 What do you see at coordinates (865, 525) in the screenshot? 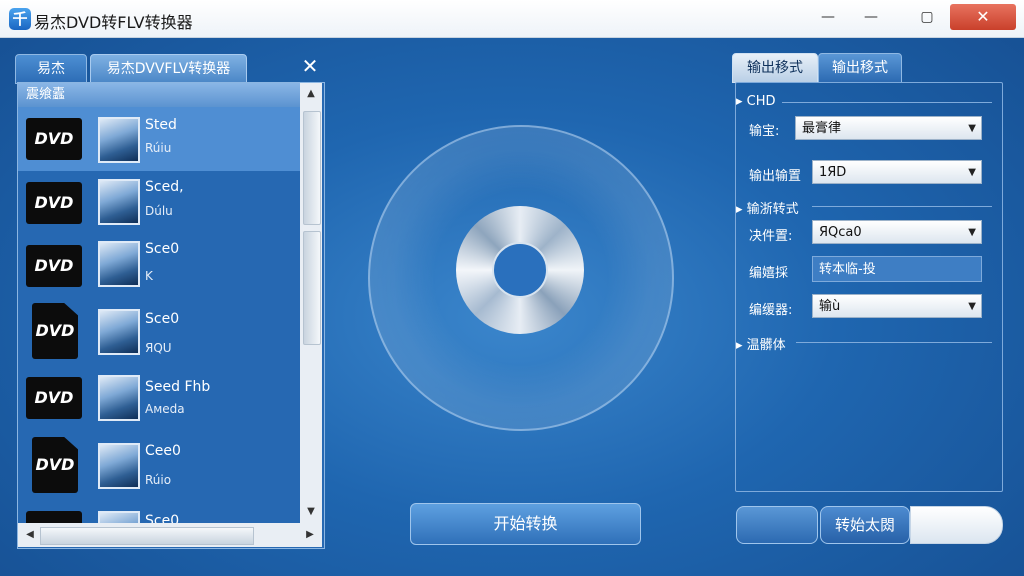
I see `convert-start-button: 转始太閦` at bounding box center [865, 525].